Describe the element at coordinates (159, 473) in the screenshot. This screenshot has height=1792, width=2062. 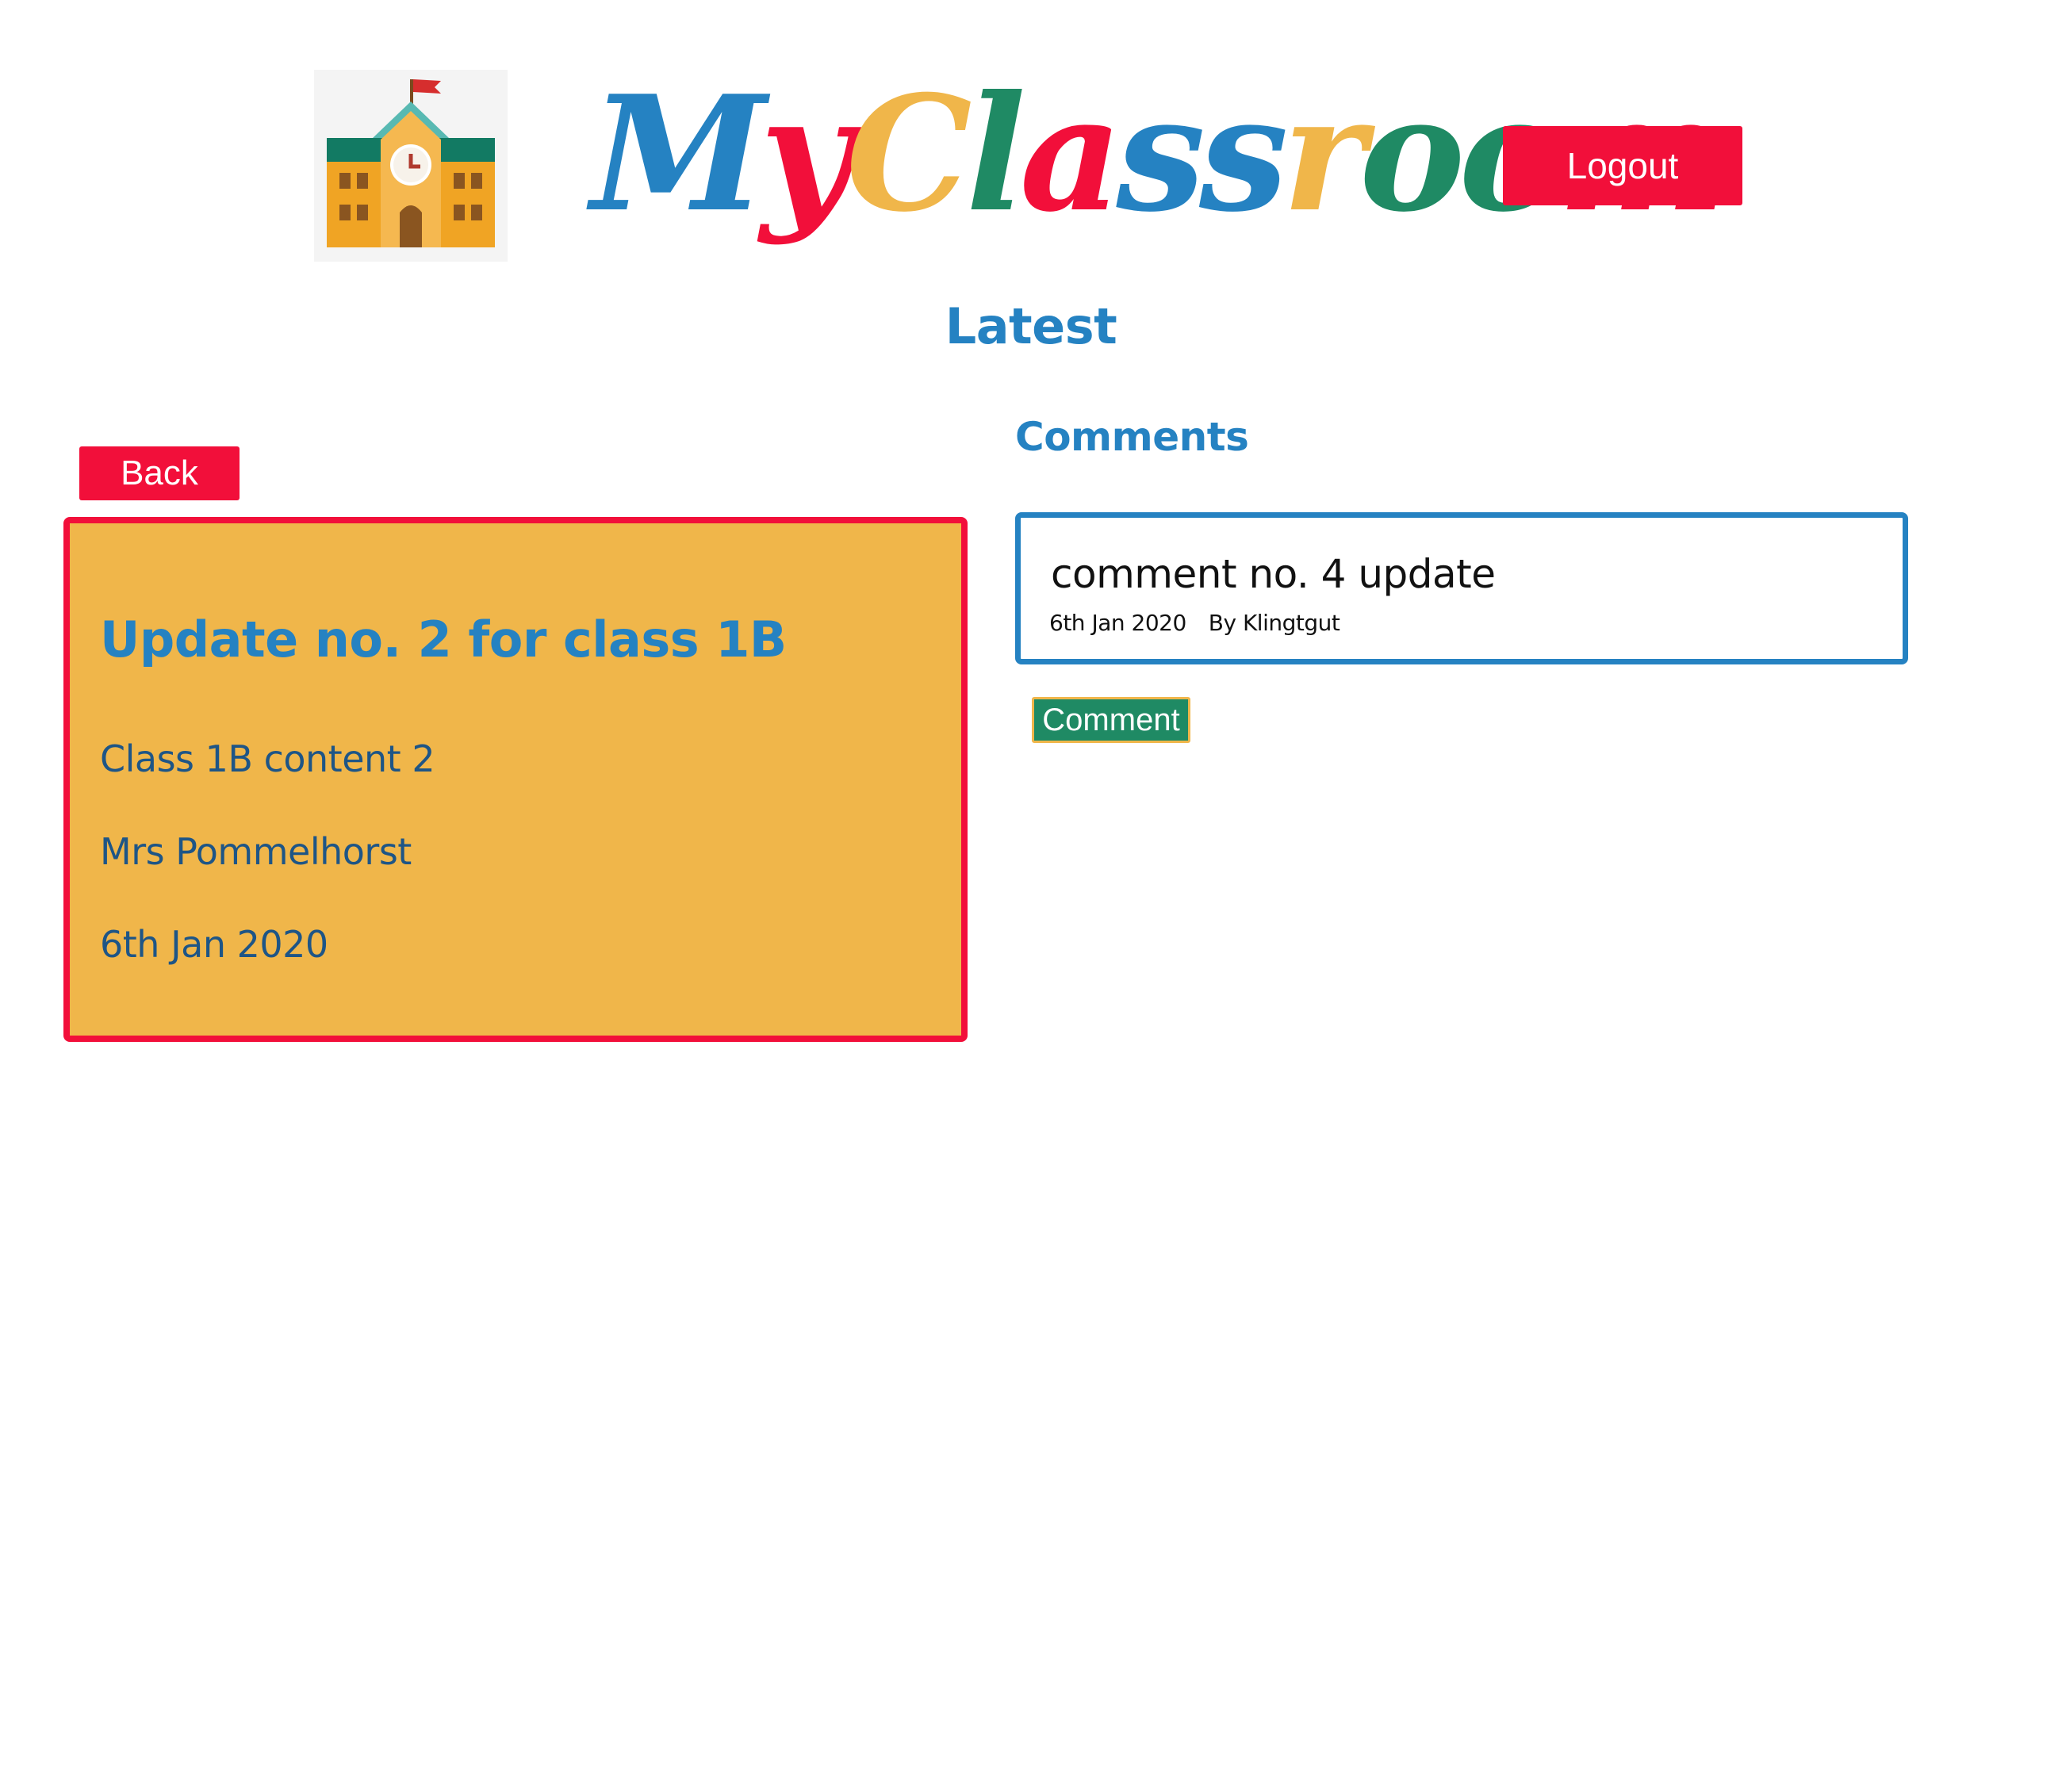
I see `back-button: Back` at that location.